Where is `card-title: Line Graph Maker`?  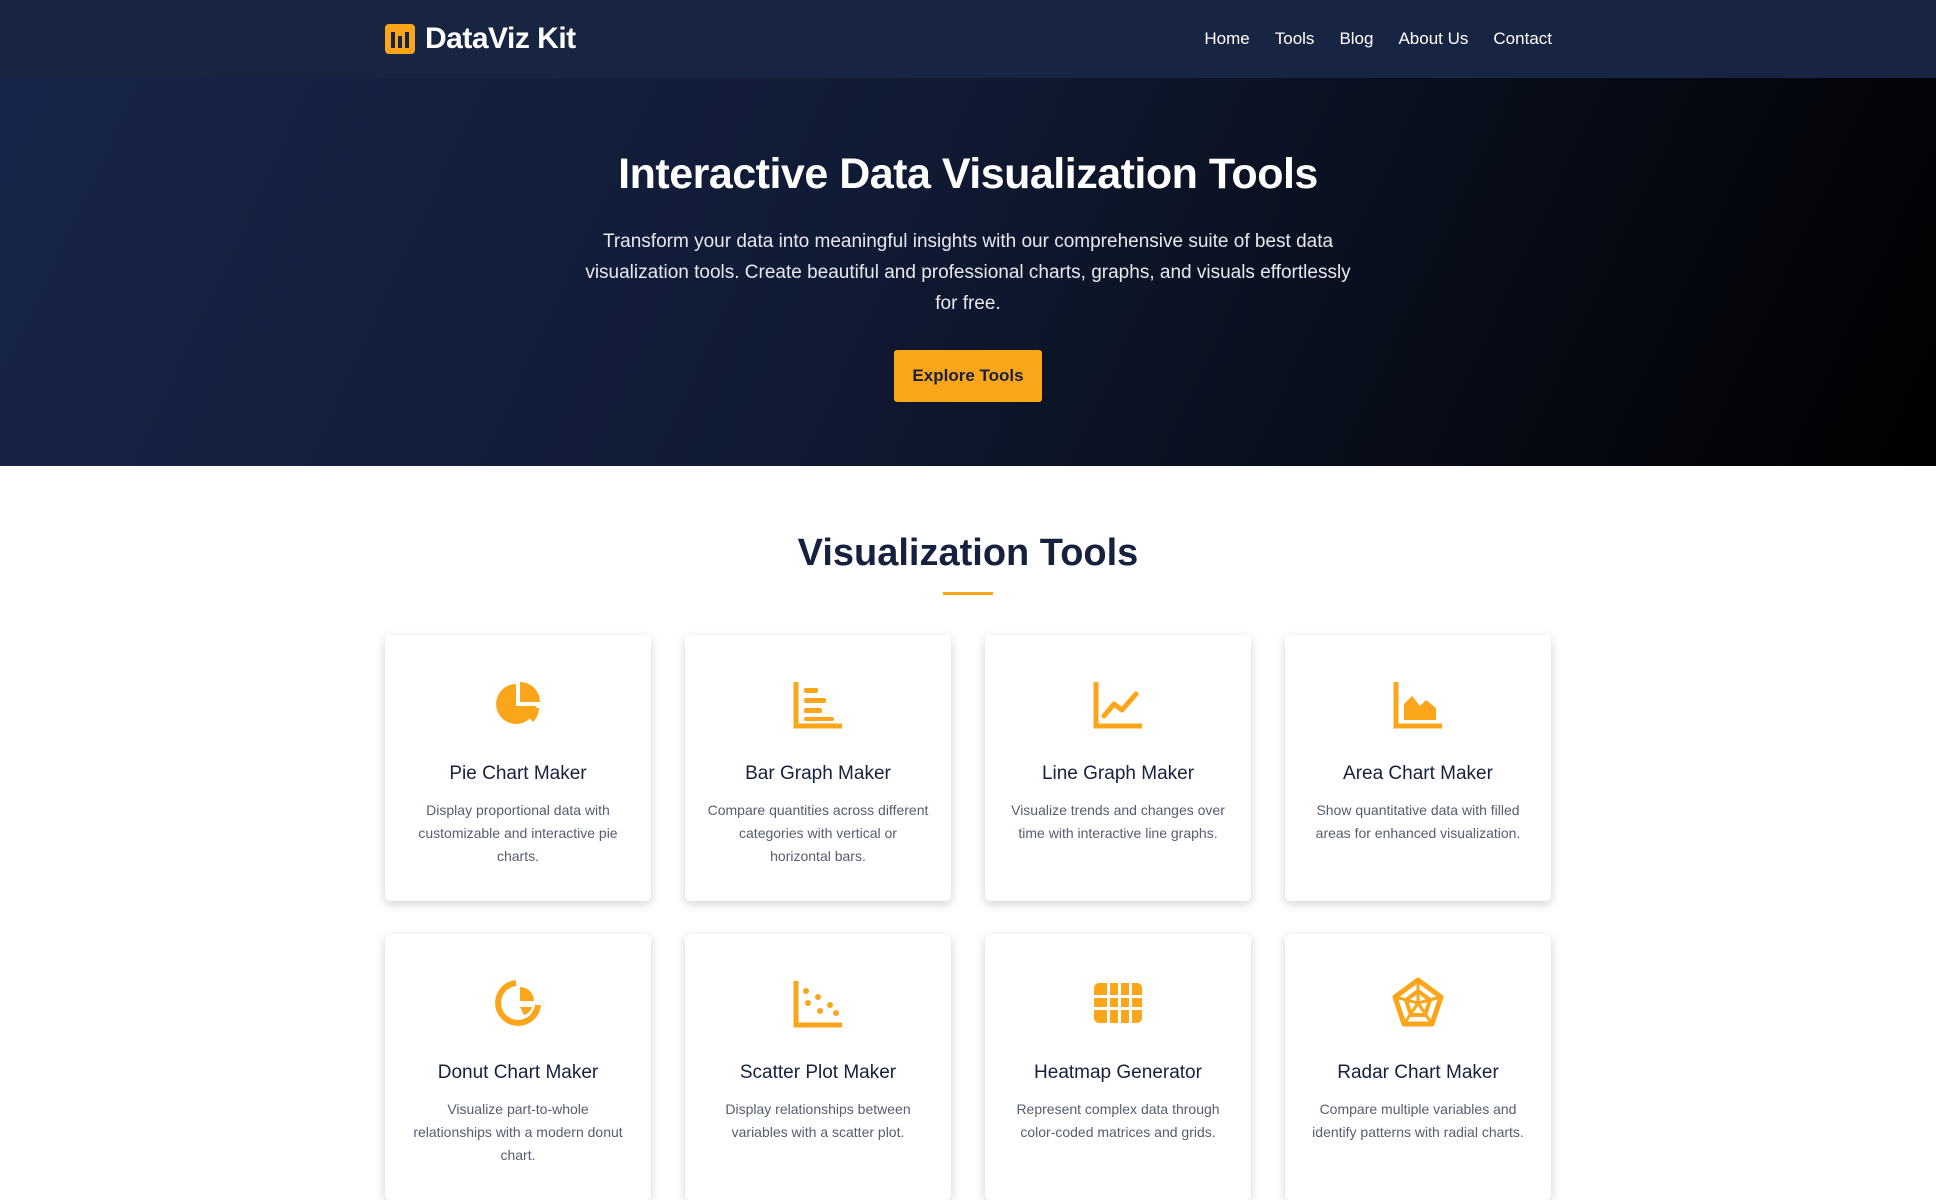
card-title: Line Graph Maker is located at coordinates (1118, 773).